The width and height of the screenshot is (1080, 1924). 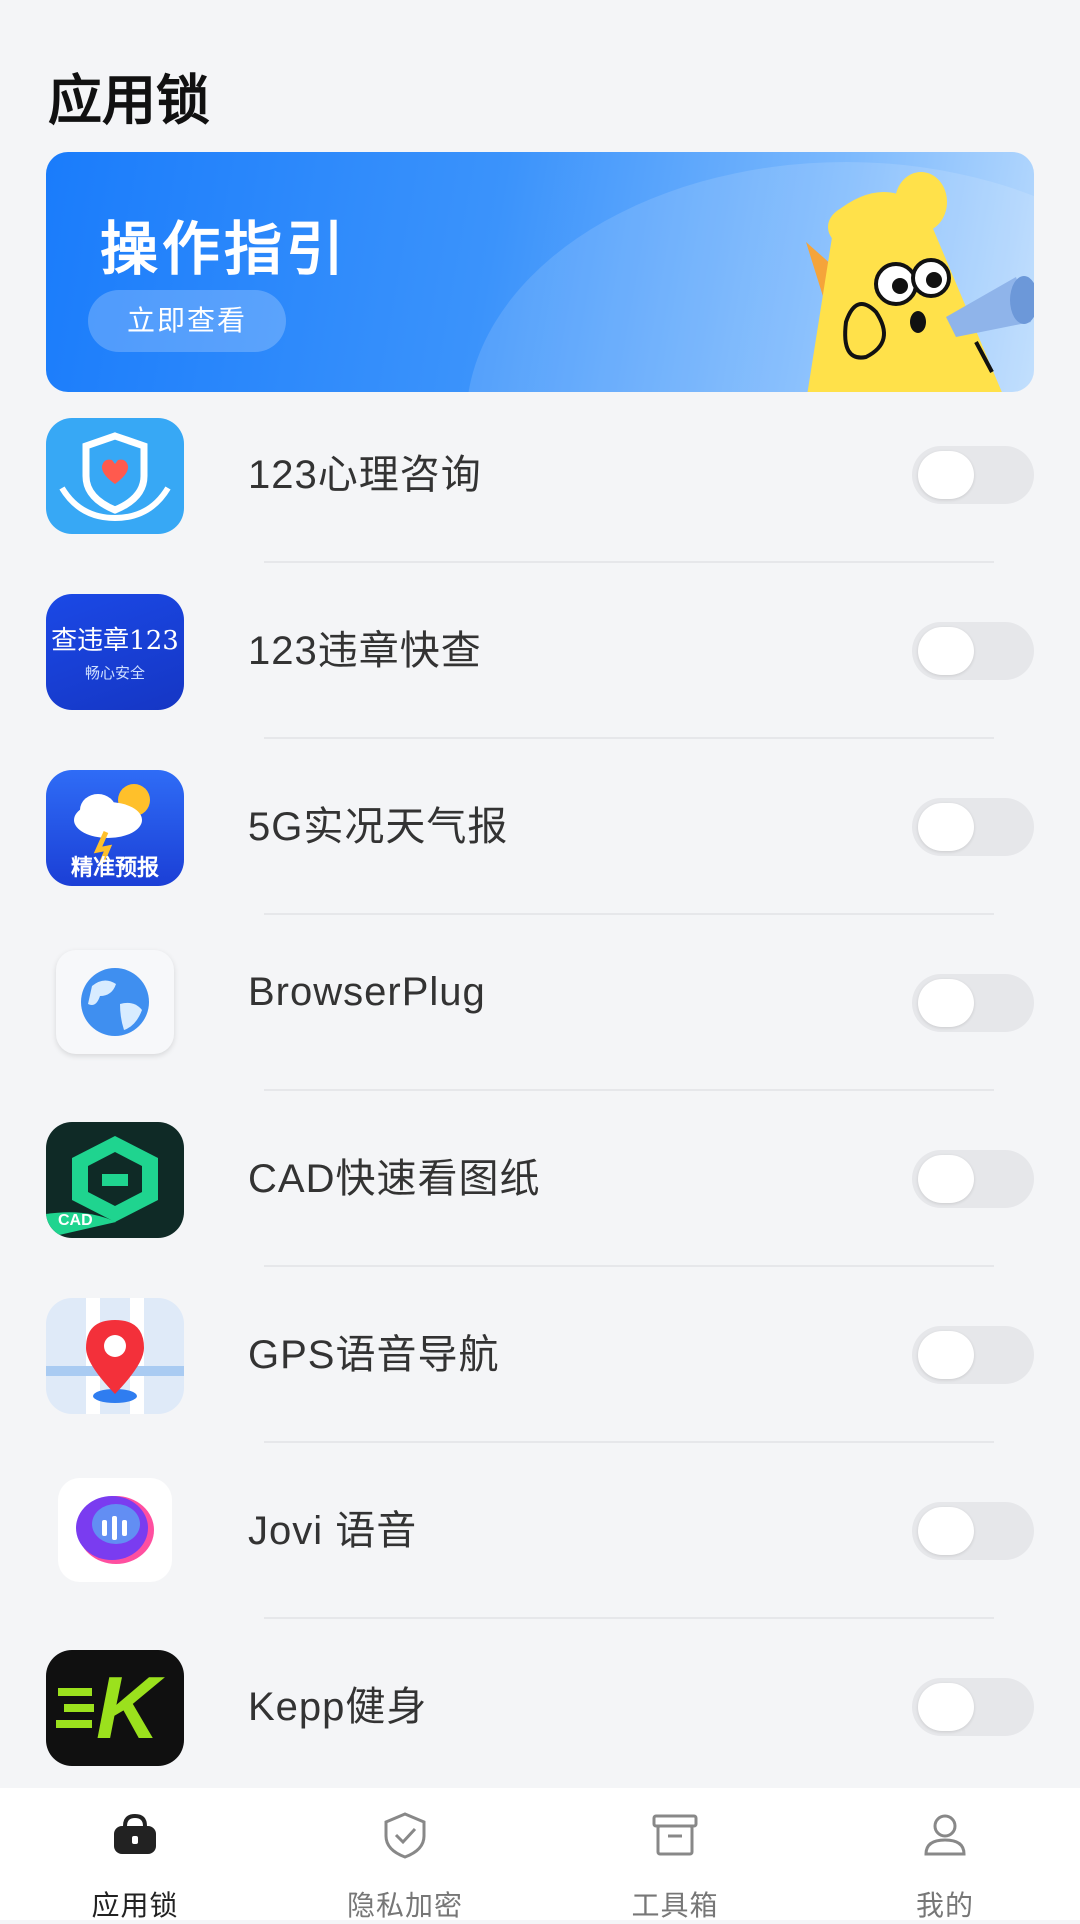 I want to click on icon-text: K, so click(x=128, y=1707).